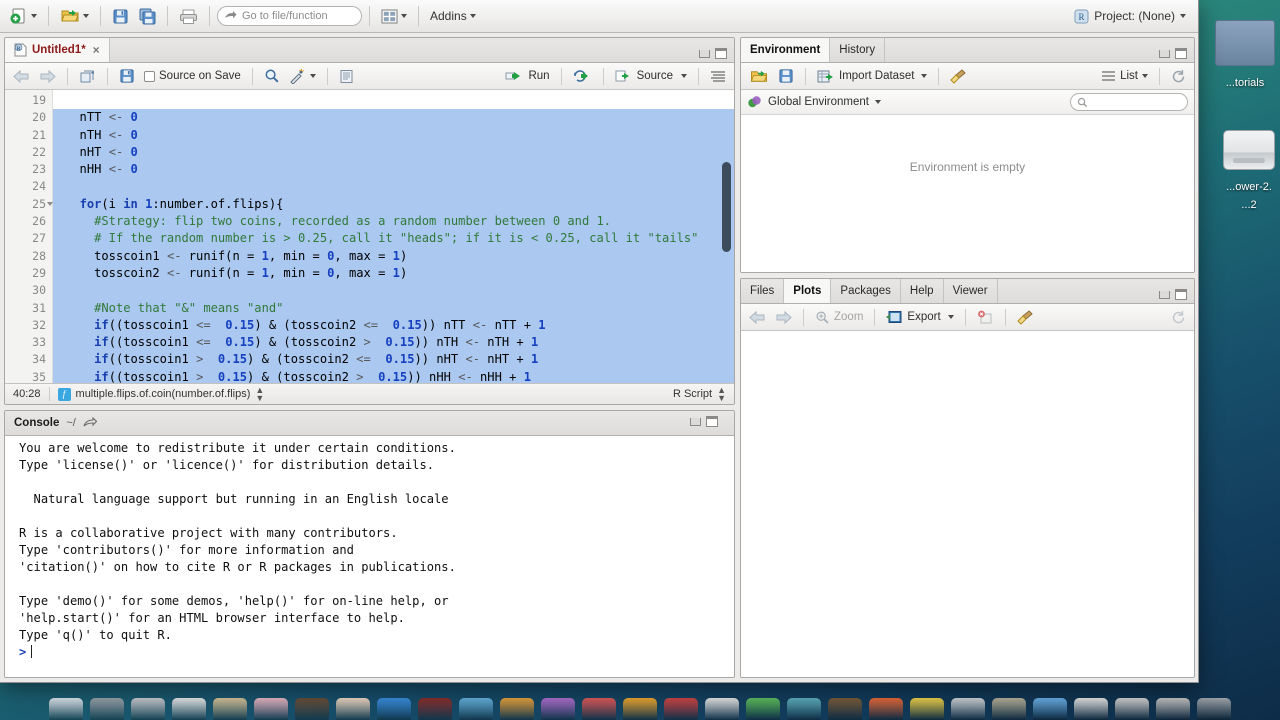 The image size is (1280, 720). I want to click on tab-environment: Environment, so click(786, 50).